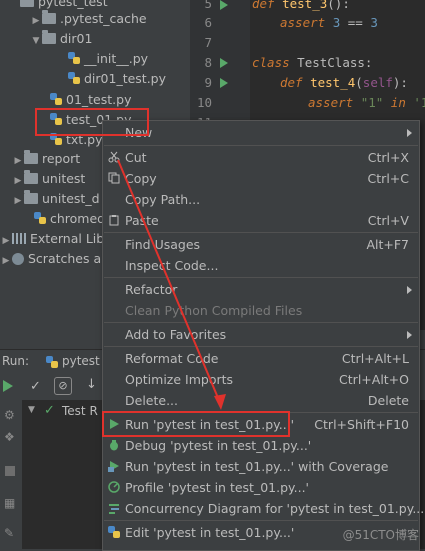 Image resolution: width=425 pixels, height=551 pixels. What do you see at coordinates (380, 535) in the screenshot?
I see `watermark: @51CTO博客` at bounding box center [380, 535].